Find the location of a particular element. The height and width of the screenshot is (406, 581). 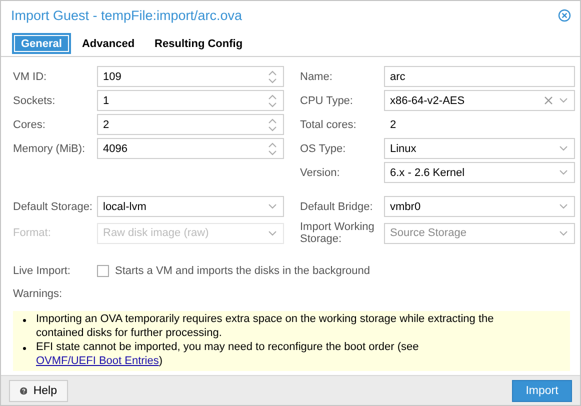

field-label: Sockets: is located at coordinates (34, 100).